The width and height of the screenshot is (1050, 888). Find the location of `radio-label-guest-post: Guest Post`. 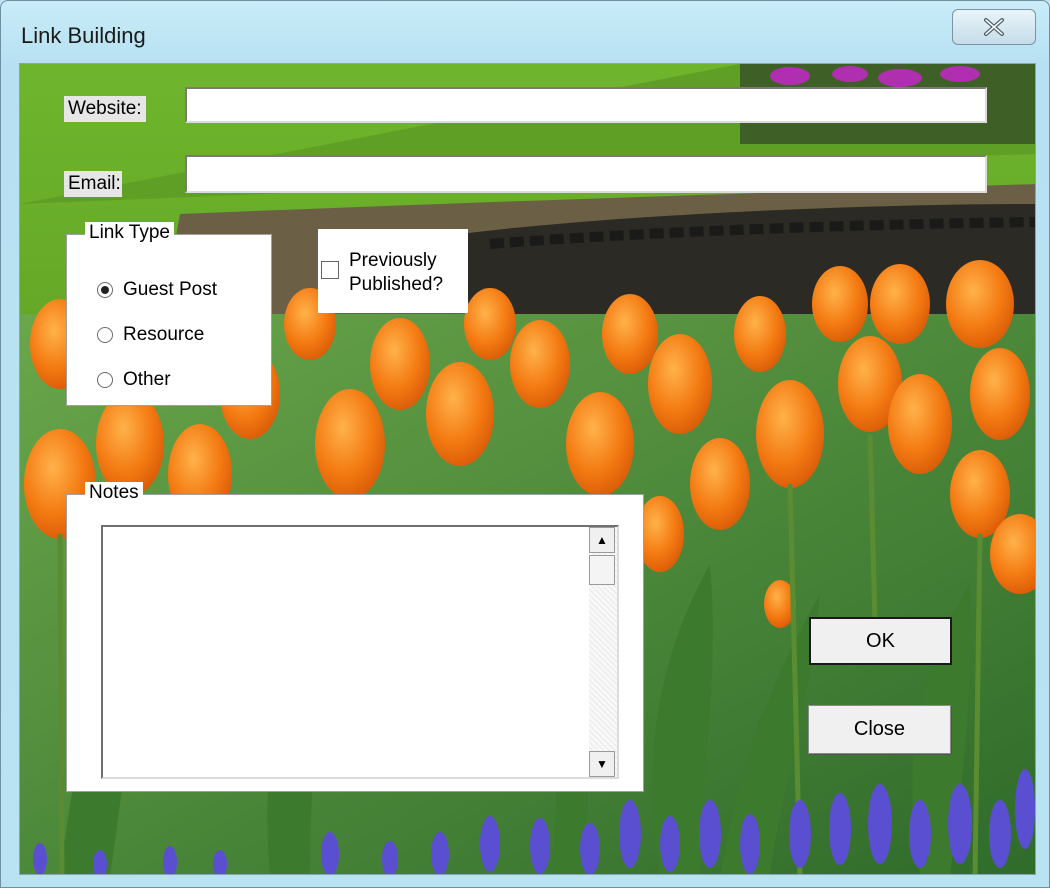

radio-label-guest-post: Guest Post is located at coordinates (170, 289).